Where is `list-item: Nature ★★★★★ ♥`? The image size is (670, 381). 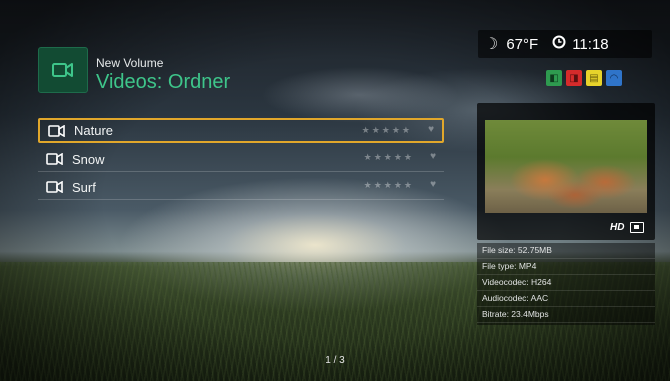
list-item: Nature ★★★★★ ♥ is located at coordinates (241, 130).